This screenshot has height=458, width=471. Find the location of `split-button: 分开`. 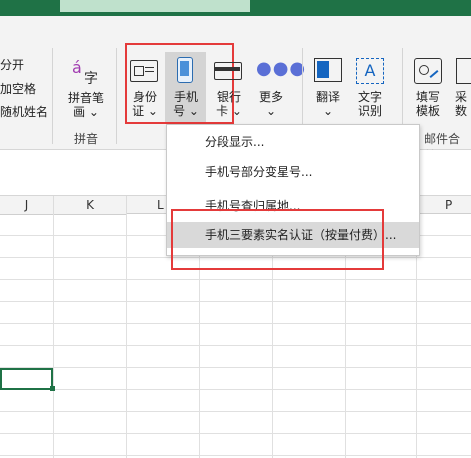

split-button: 分开 is located at coordinates (12, 64).